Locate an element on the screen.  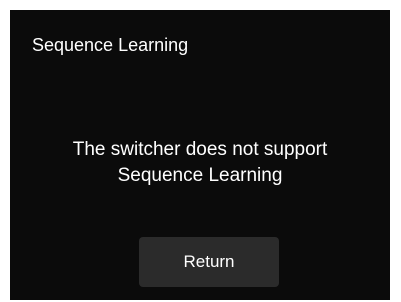
message-line-1: The switcher does not support is located at coordinates (200, 149).